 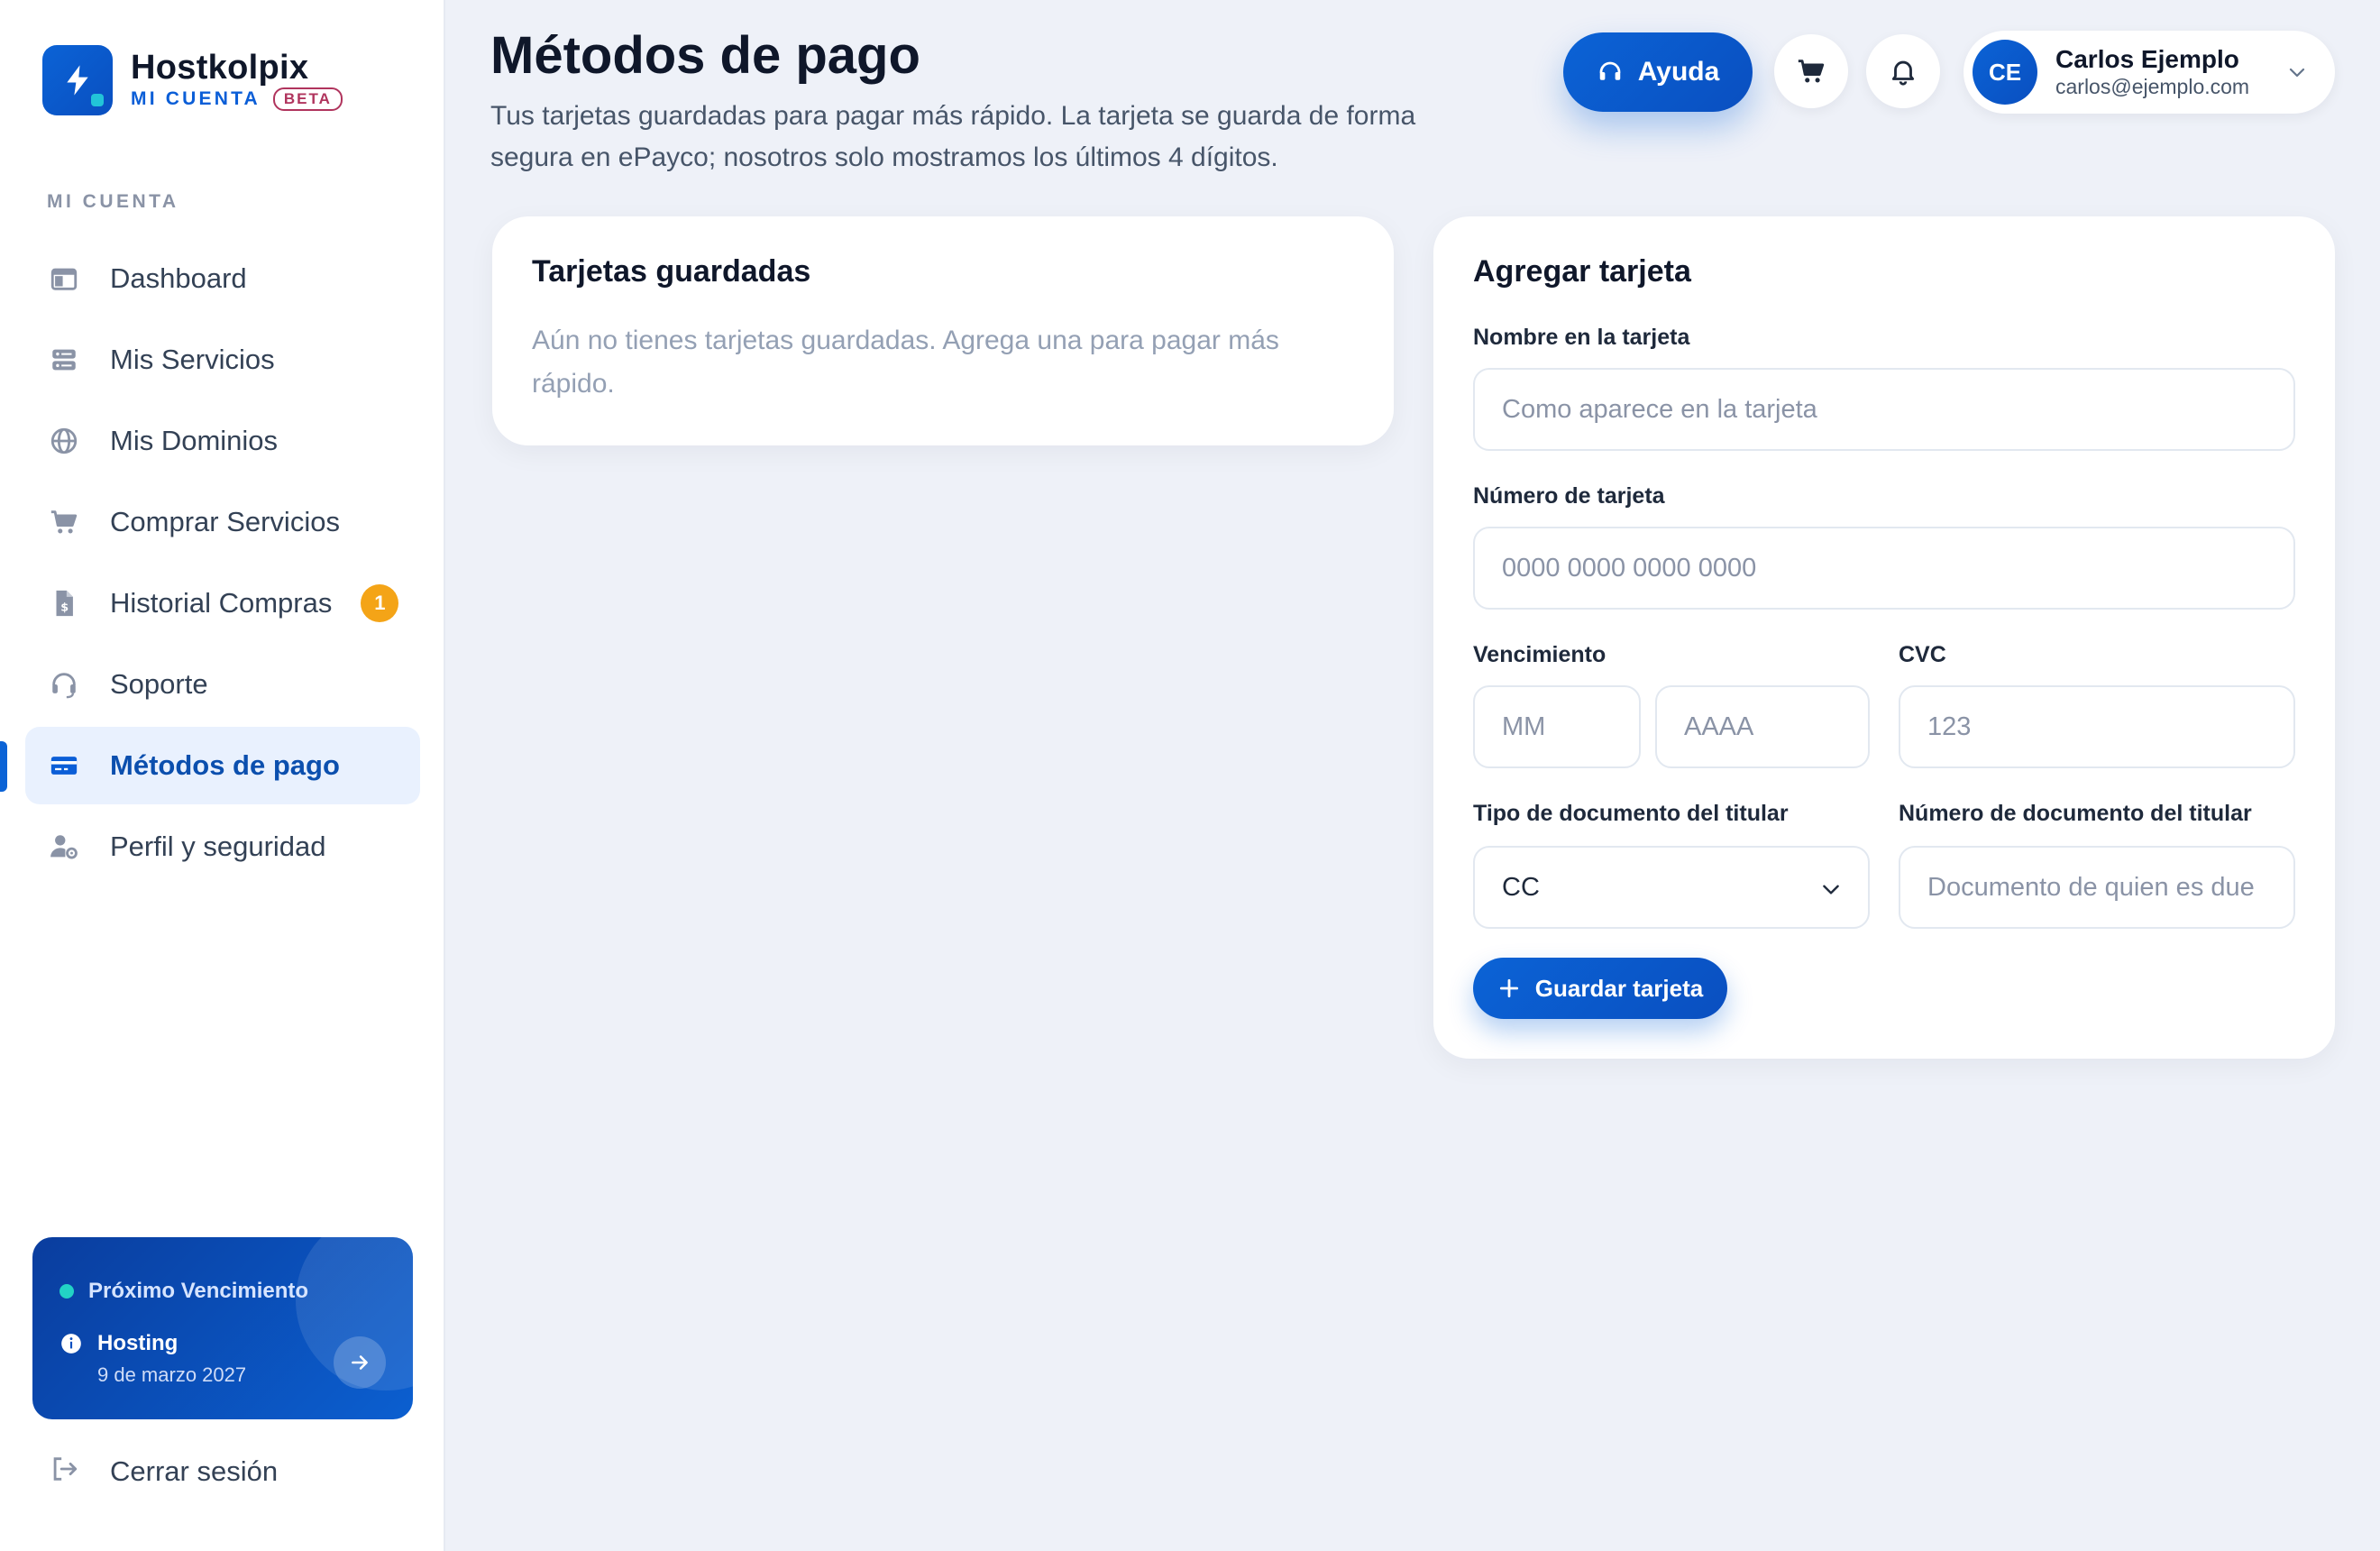 I want to click on user-menu: CE Carlos Ejemplo carlos@ejemplo.com, so click(x=2149, y=72).